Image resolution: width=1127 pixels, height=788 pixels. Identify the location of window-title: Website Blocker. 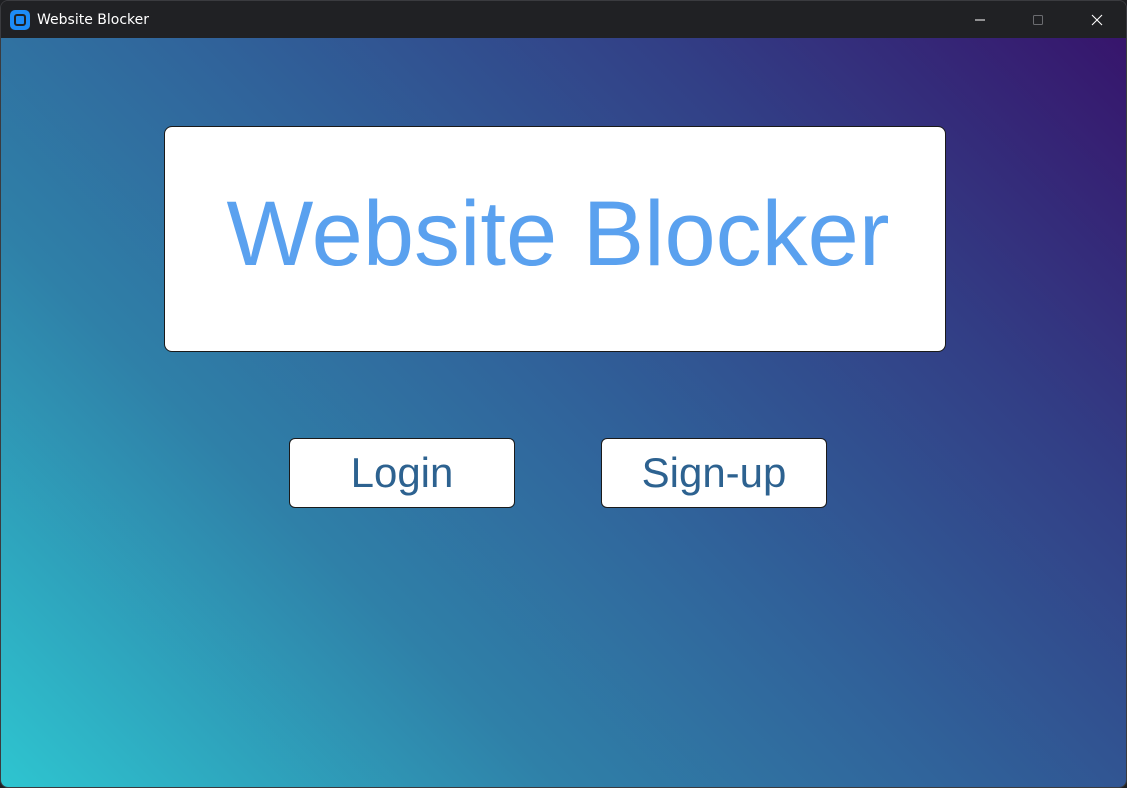
(93, 20).